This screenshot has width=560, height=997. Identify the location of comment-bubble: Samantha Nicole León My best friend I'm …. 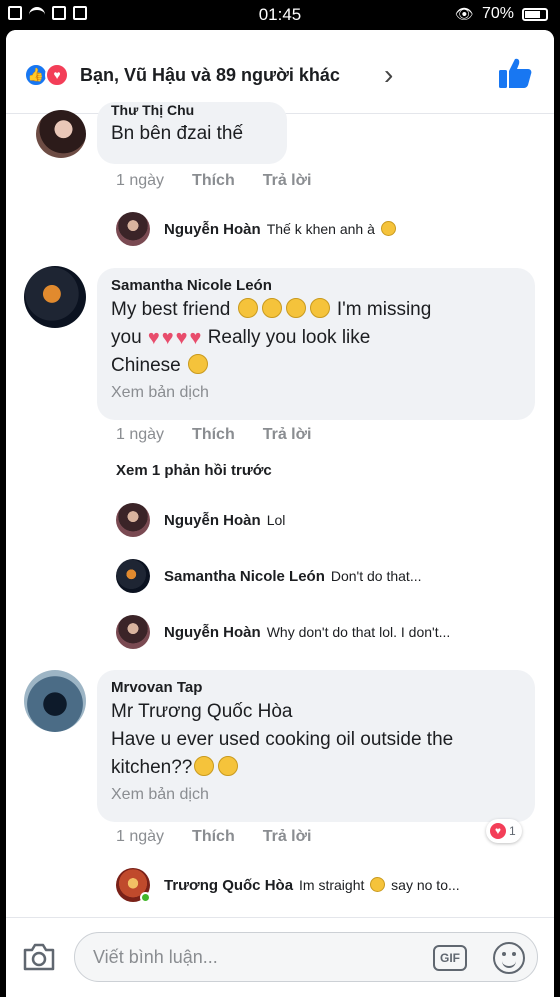
(316, 344).